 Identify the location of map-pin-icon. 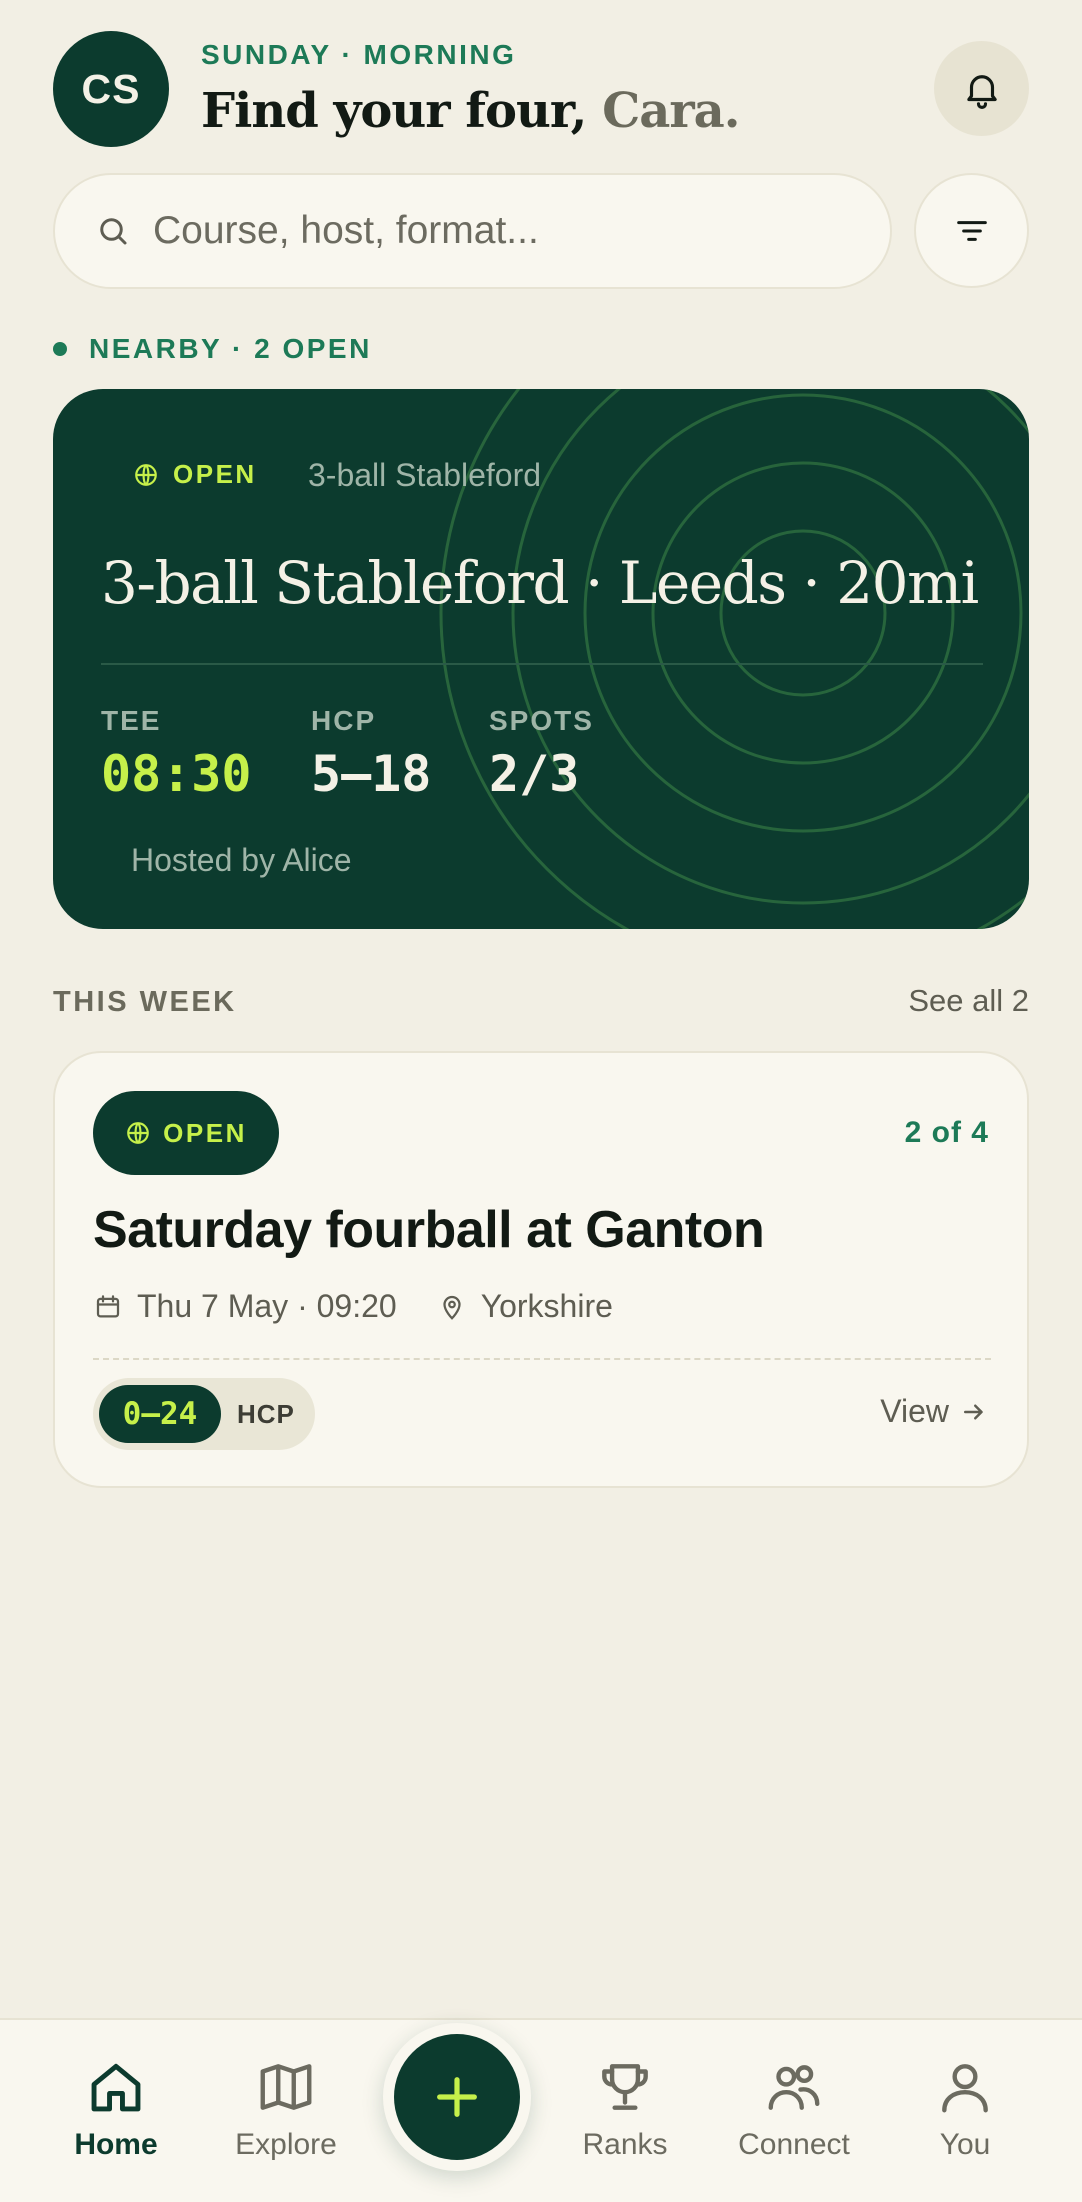
(452, 1307).